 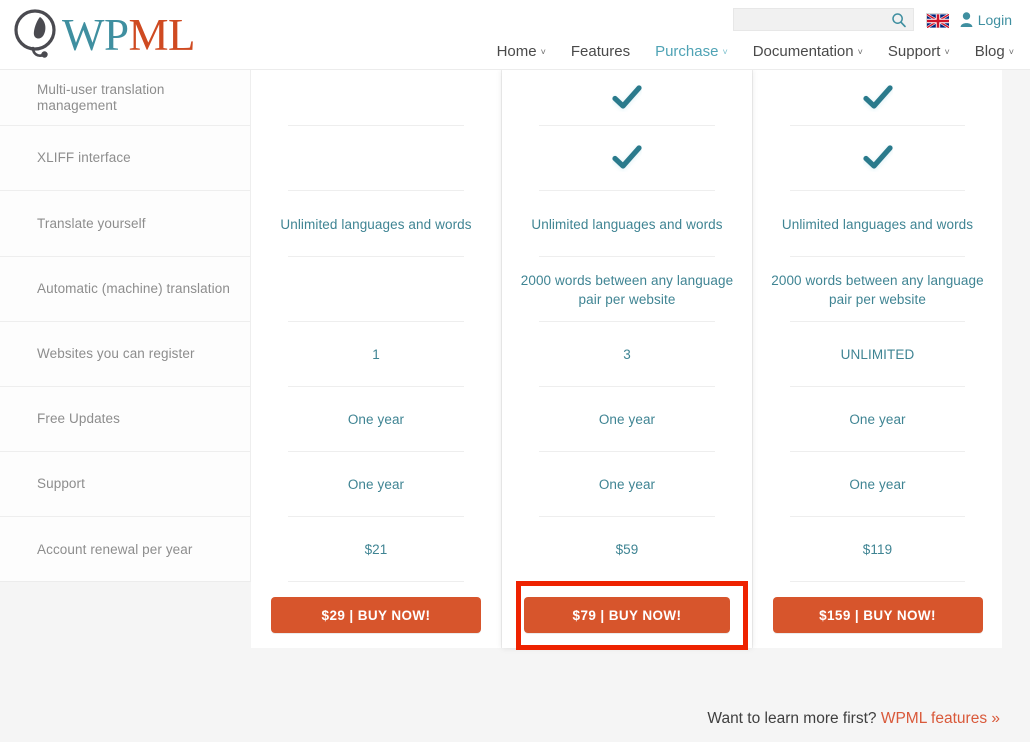 I want to click on table-row: Translate yourself, so click(x=125, y=224).